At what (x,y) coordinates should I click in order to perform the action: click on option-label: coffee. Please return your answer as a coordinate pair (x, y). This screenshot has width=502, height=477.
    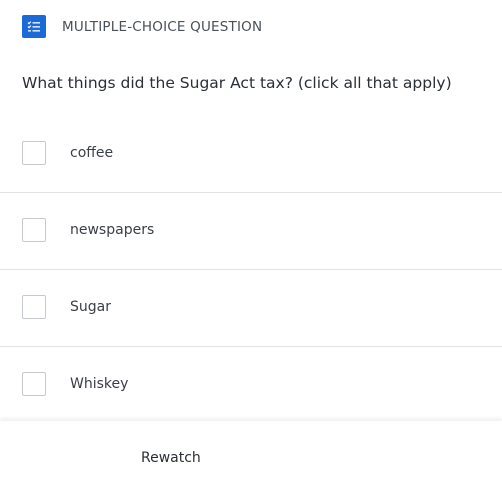
    Looking at the image, I should click on (92, 153).